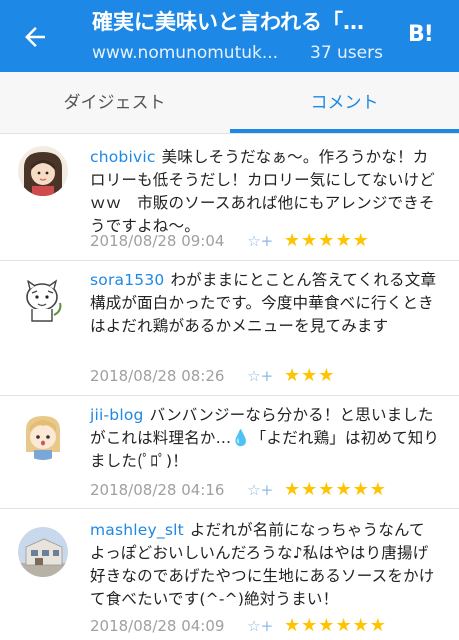  Describe the element at coordinates (127, 280) in the screenshot. I see `comment-username: sora1530` at that location.